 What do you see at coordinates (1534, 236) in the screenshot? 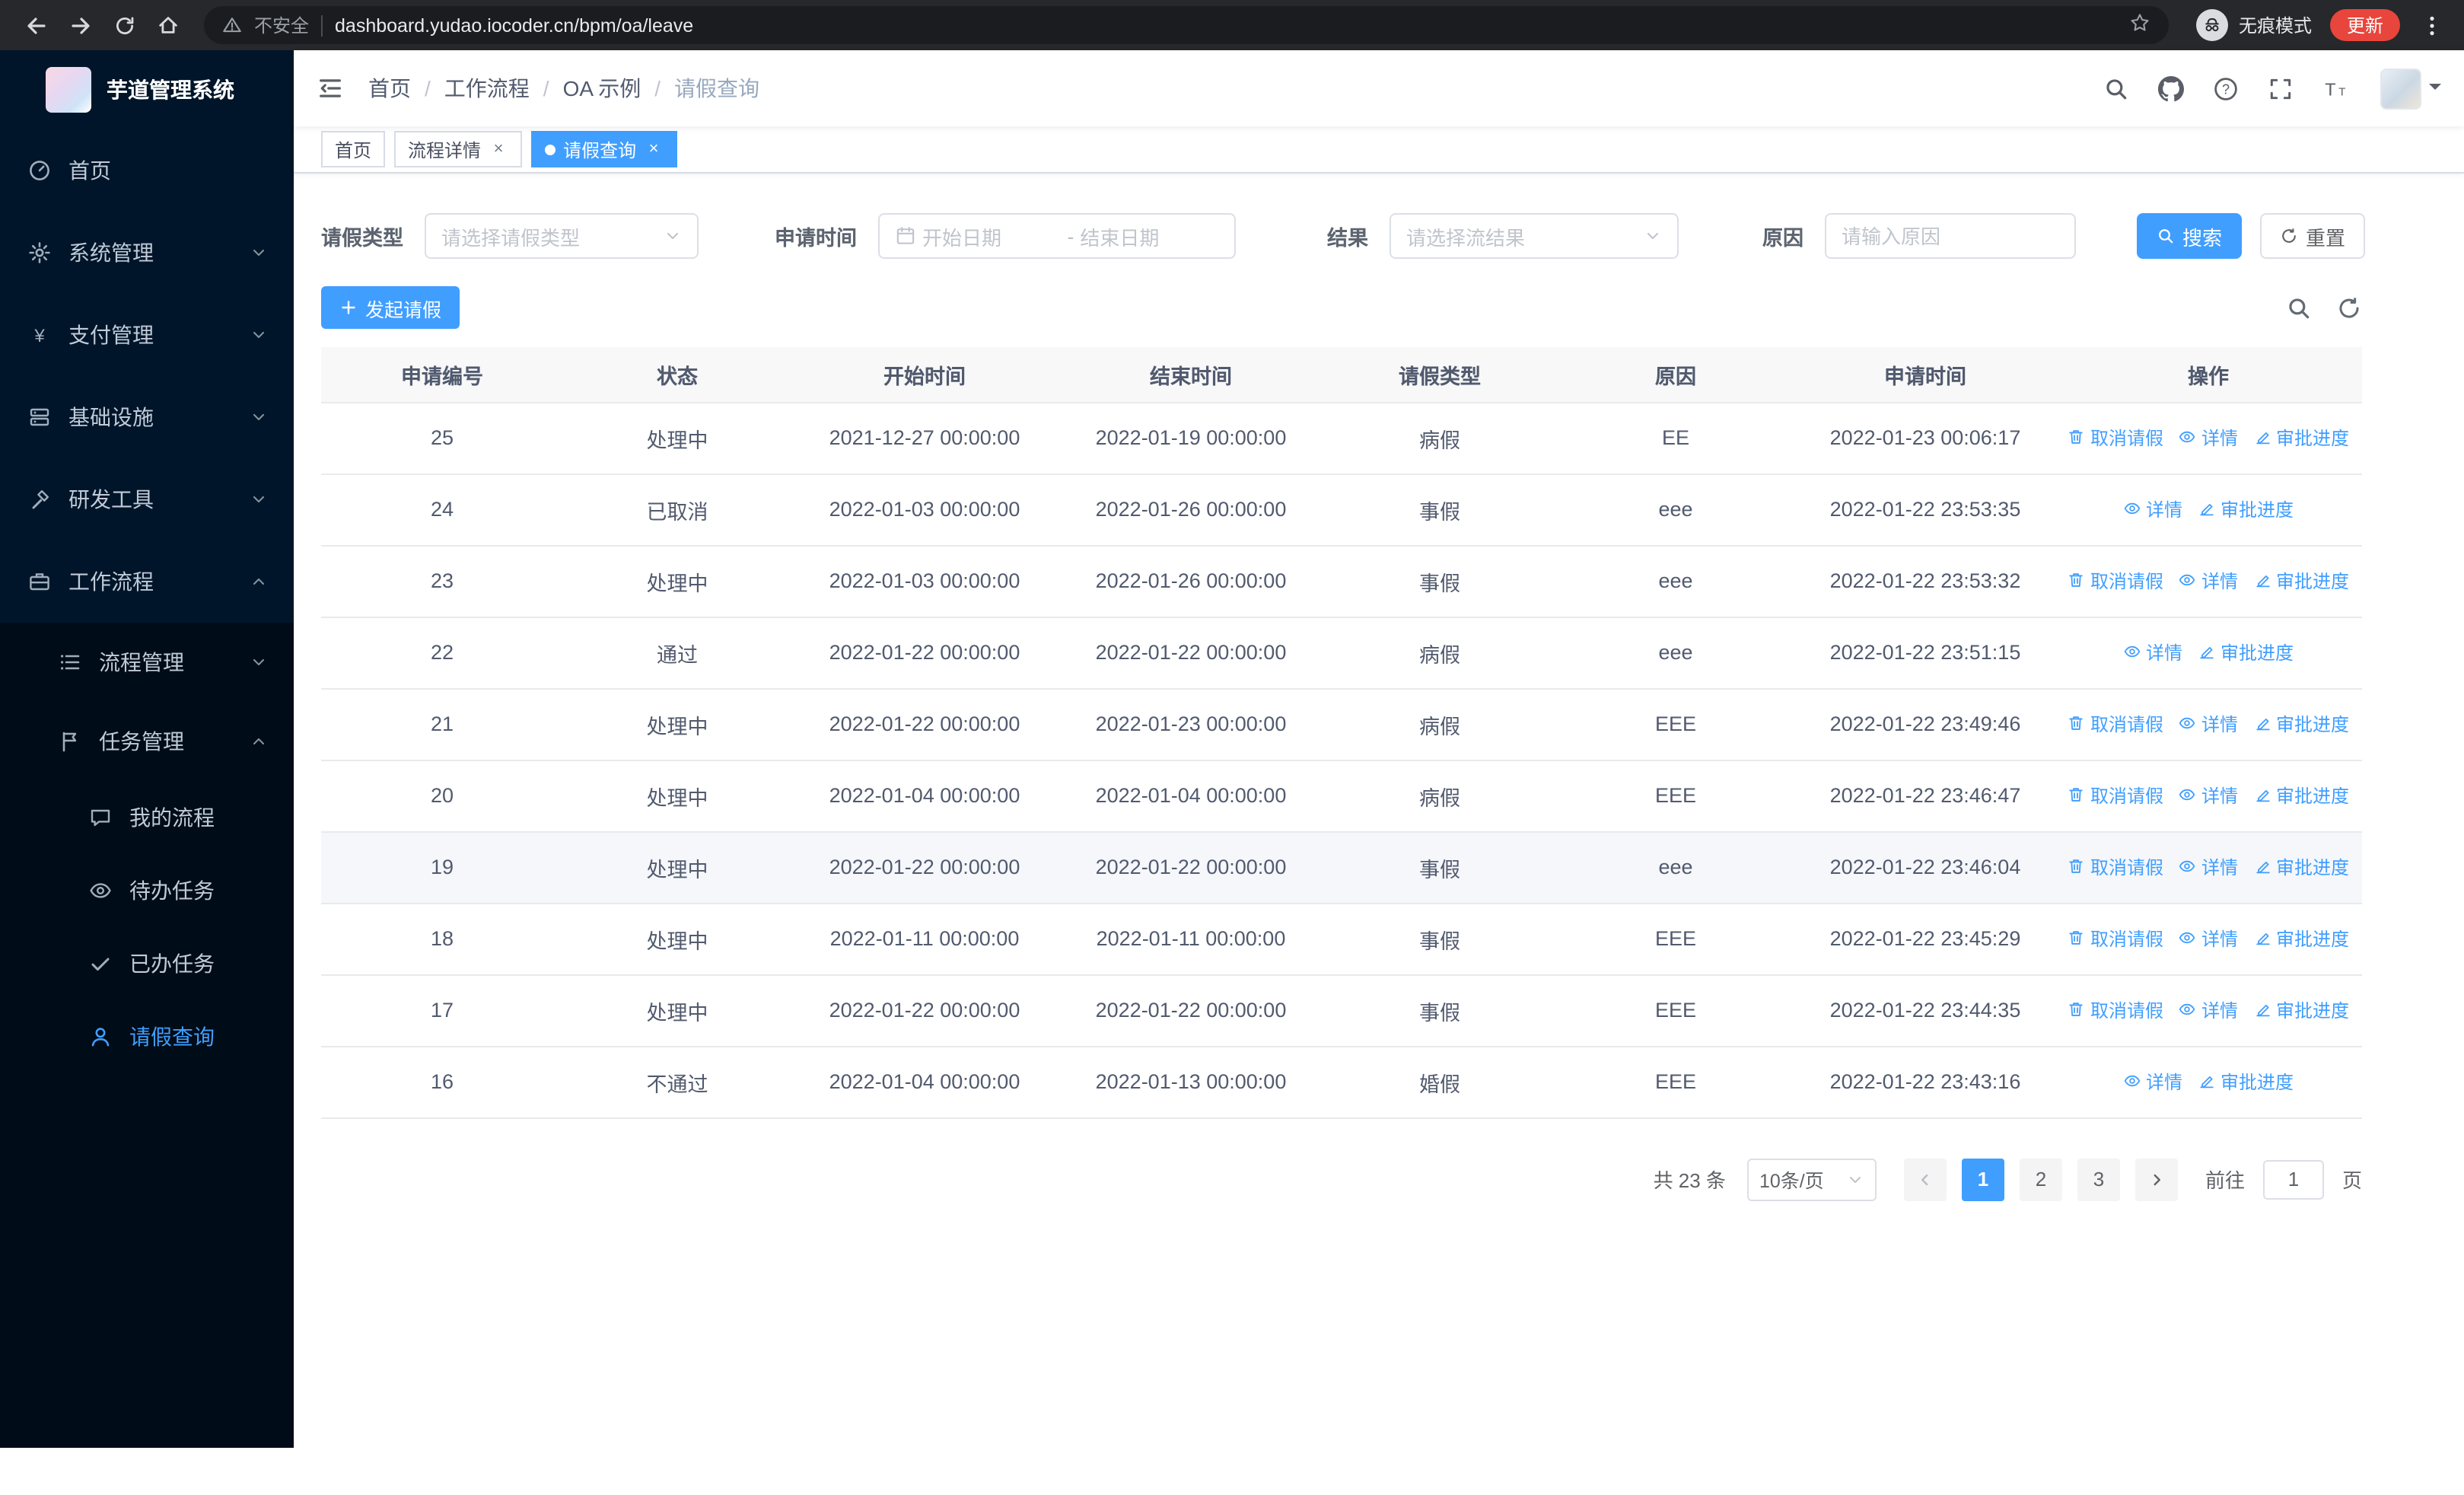
I see `result-select: 请选择流结果` at bounding box center [1534, 236].